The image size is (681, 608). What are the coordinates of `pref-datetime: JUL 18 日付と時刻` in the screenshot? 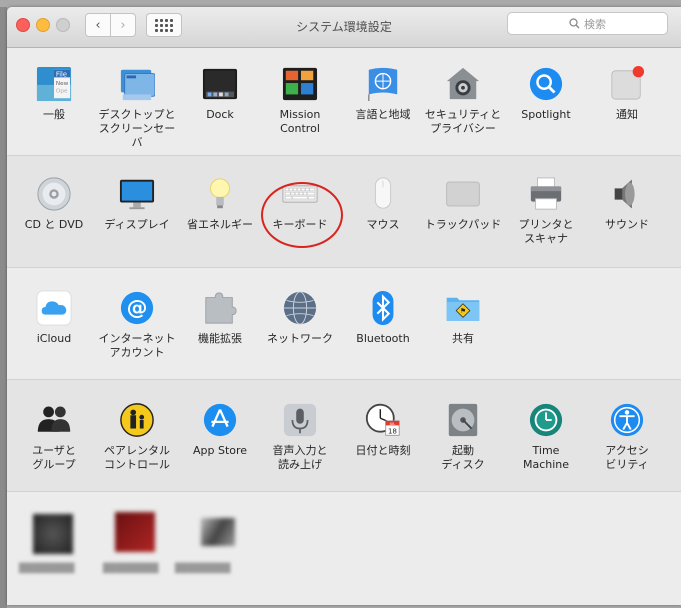 It's located at (383, 430).